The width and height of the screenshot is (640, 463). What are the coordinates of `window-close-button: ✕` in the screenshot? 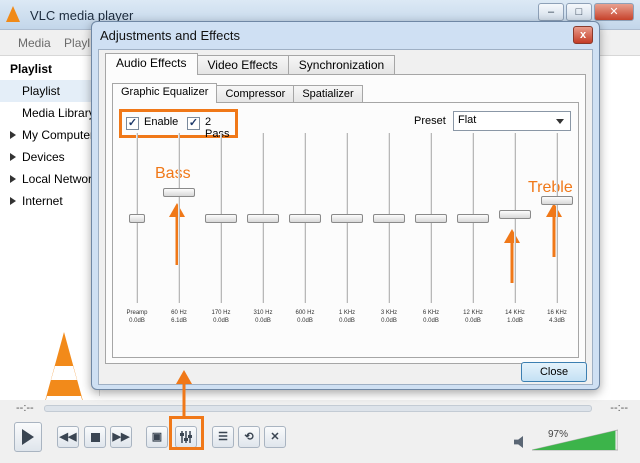 It's located at (614, 12).